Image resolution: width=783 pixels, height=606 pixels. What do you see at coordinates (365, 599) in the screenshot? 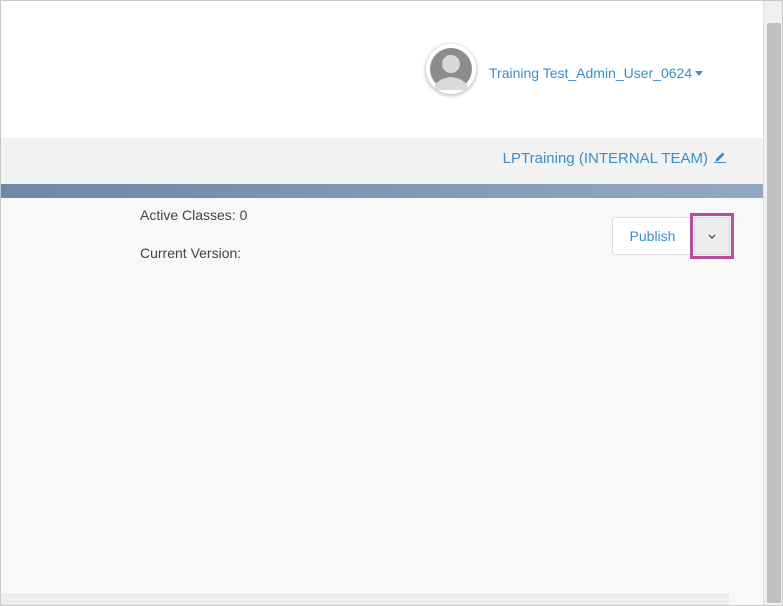
I see `bottom-strip` at bounding box center [365, 599].